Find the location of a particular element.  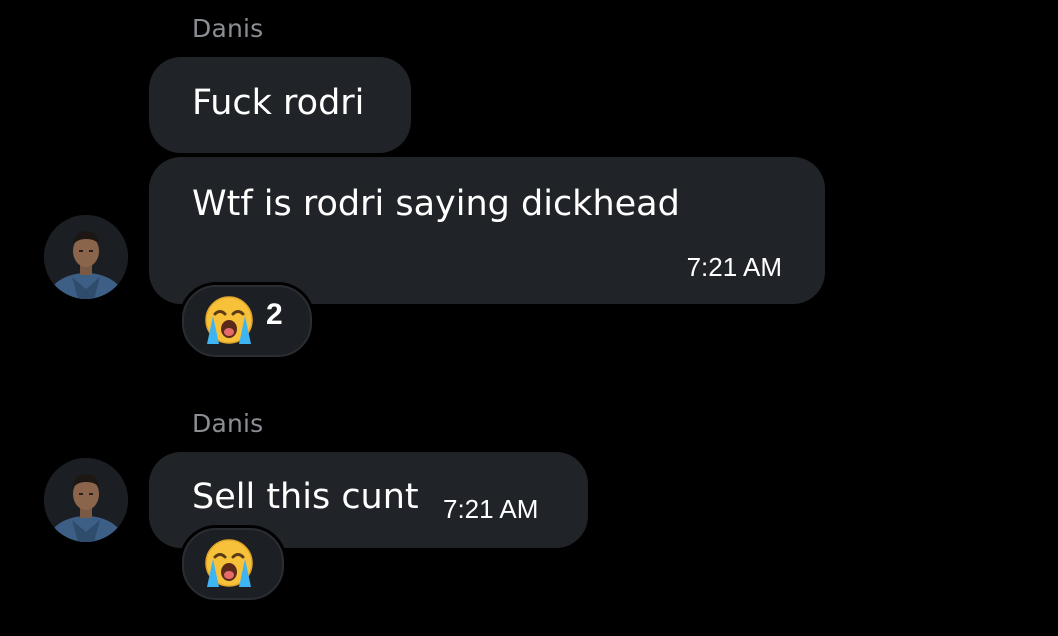

message-text: Wtf is rodri saying dickhead is located at coordinates (436, 204).